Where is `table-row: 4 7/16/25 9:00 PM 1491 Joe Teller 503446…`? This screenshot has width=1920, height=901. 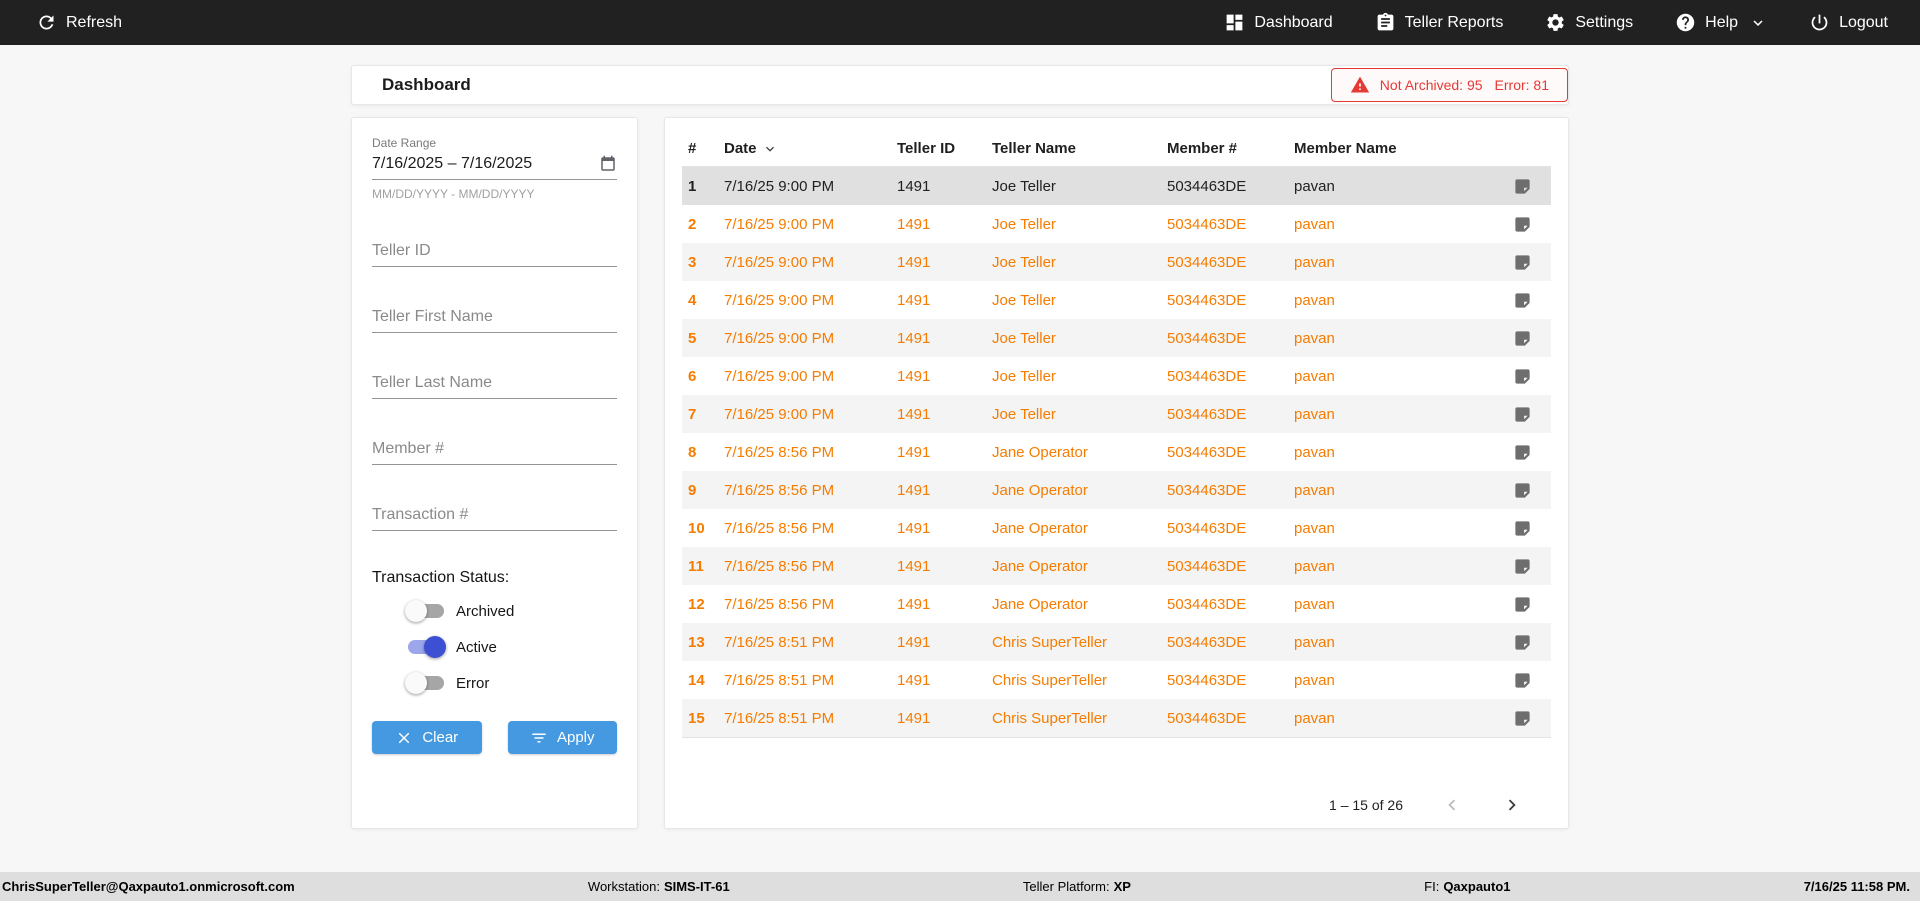 table-row: 4 7/16/25 9:00 PM 1491 Joe Teller 503446… is located at coordinates (1116, 300).